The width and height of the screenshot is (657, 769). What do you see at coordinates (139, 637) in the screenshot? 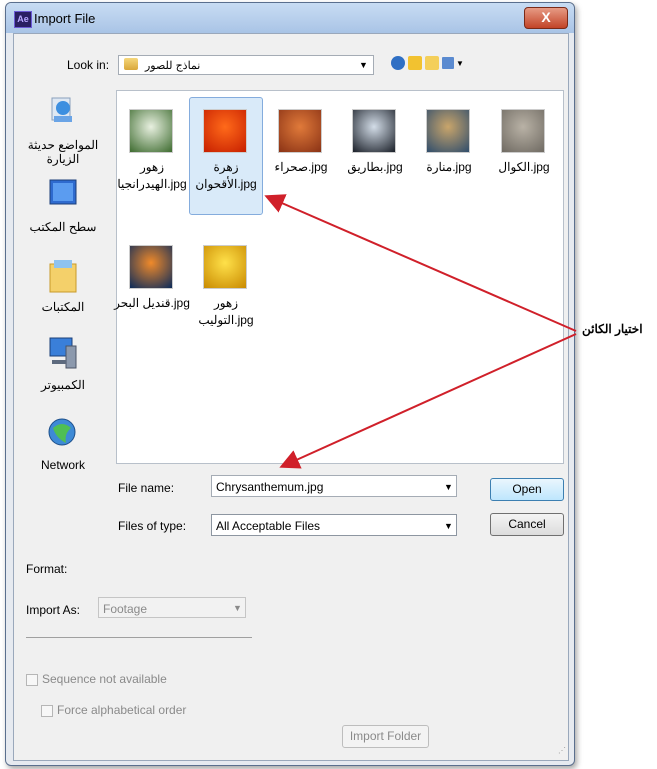
I see `divider` at bounding box center [139, 637].